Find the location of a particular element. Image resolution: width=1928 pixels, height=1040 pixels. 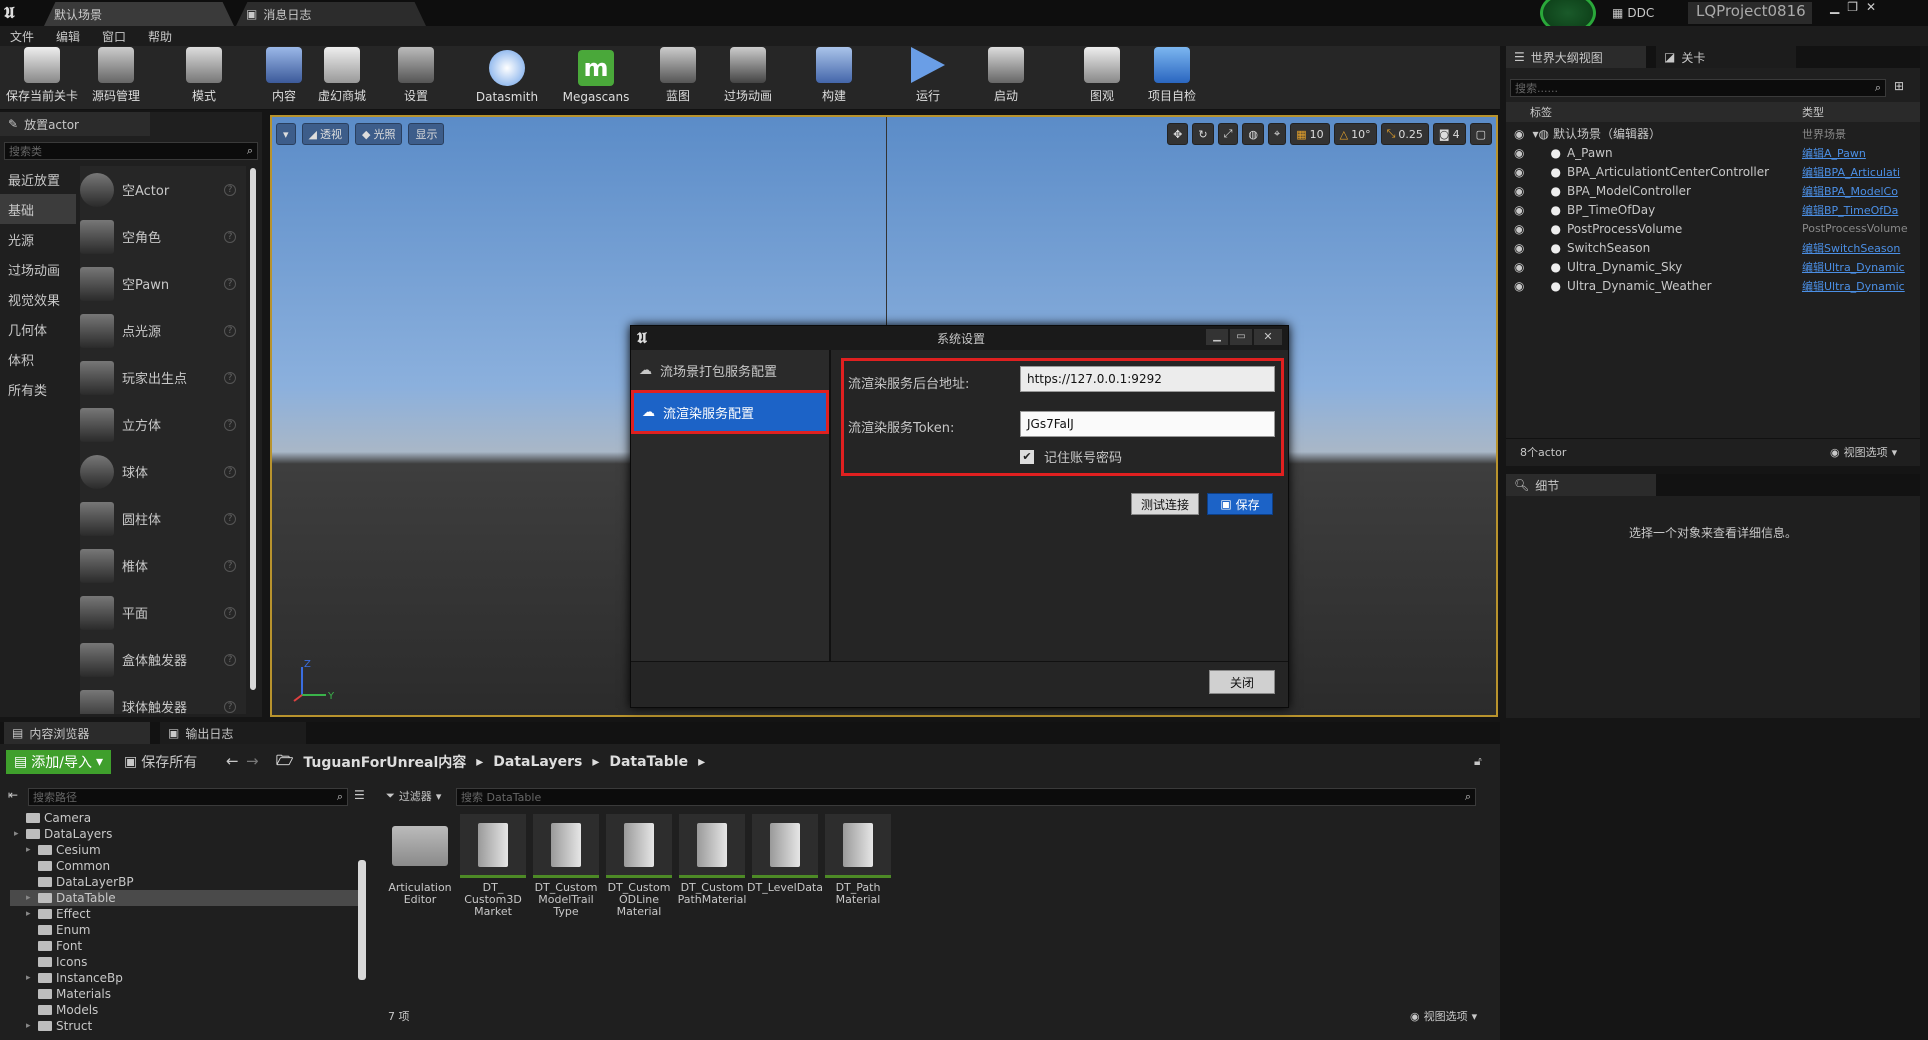

datasmith-button: Datasmith is located at coordinates (507, 78).